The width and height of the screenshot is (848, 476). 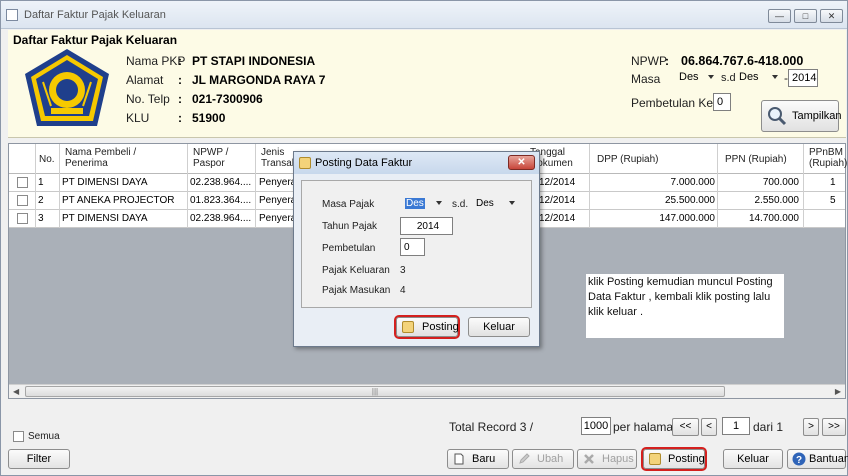 What do you see at coordinates (364, 163) in the screenshot?
I see `dialog-title: Posting Data Faktur` at bounding box center [364, 163].